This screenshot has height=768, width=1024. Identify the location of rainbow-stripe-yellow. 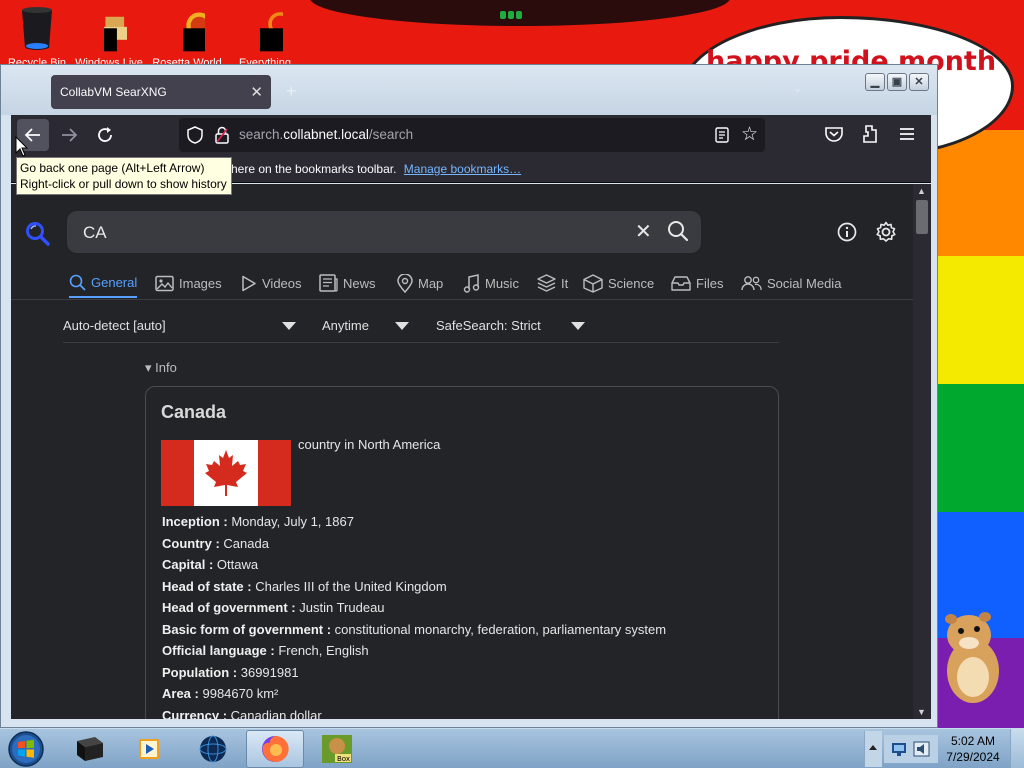
(981, 320).